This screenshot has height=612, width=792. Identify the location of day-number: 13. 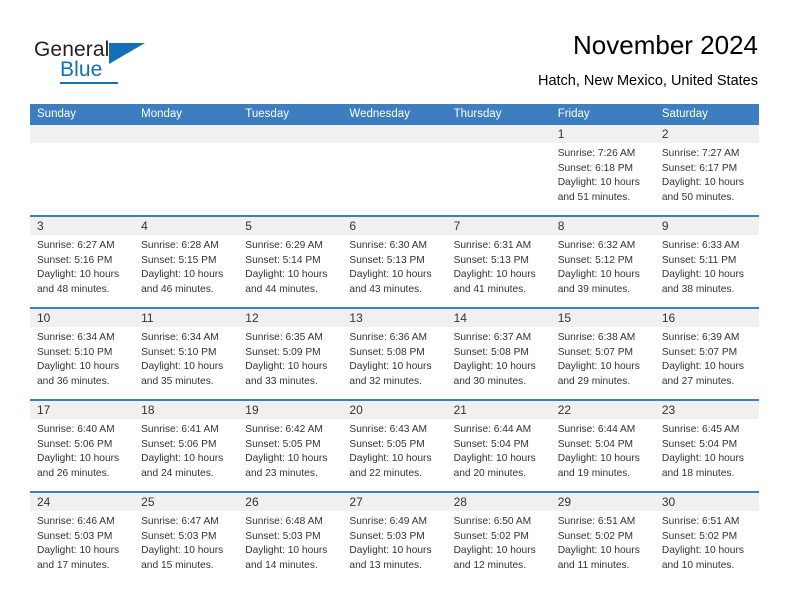
(356, 318).